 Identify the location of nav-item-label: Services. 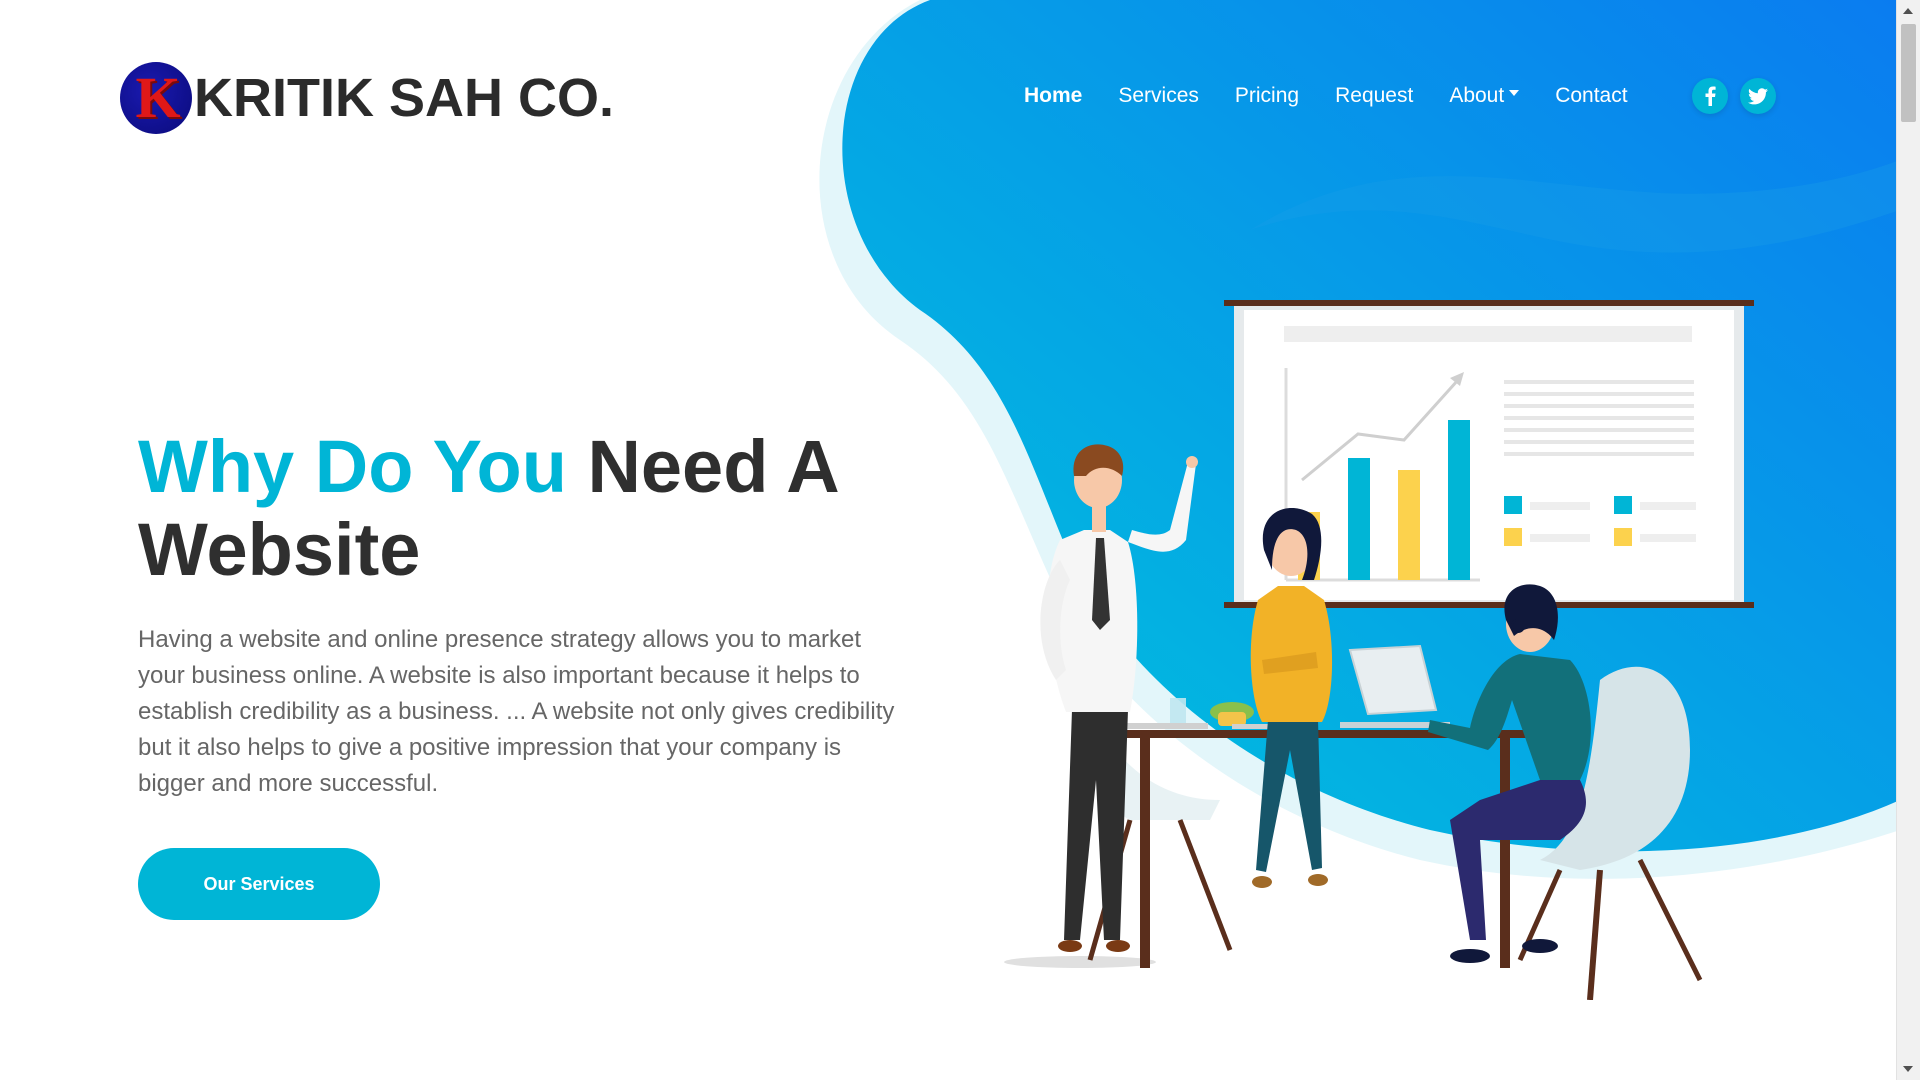
(1158, 95).